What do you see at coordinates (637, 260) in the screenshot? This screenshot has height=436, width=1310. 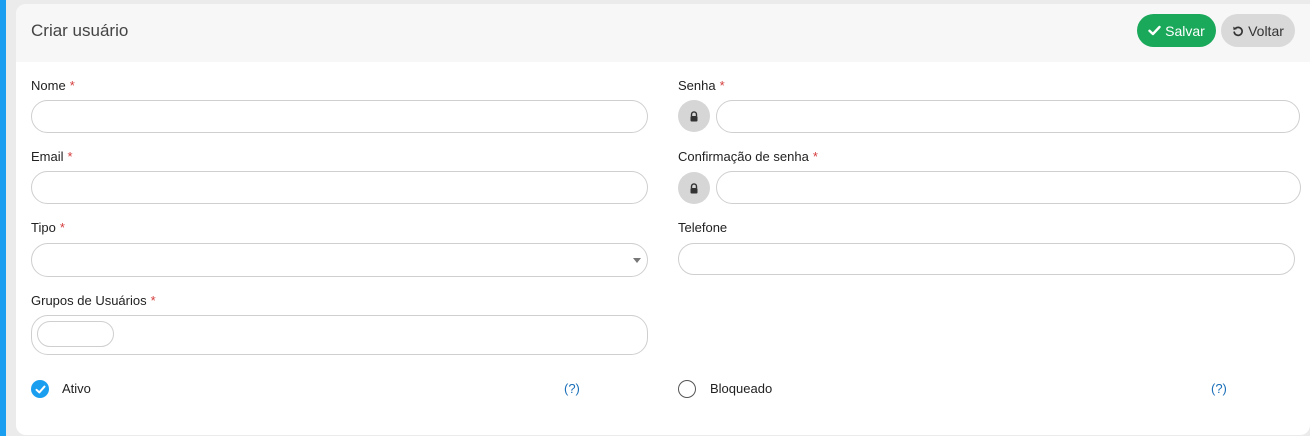 I see `caret-down-icon` at bounding box center [637, 260].